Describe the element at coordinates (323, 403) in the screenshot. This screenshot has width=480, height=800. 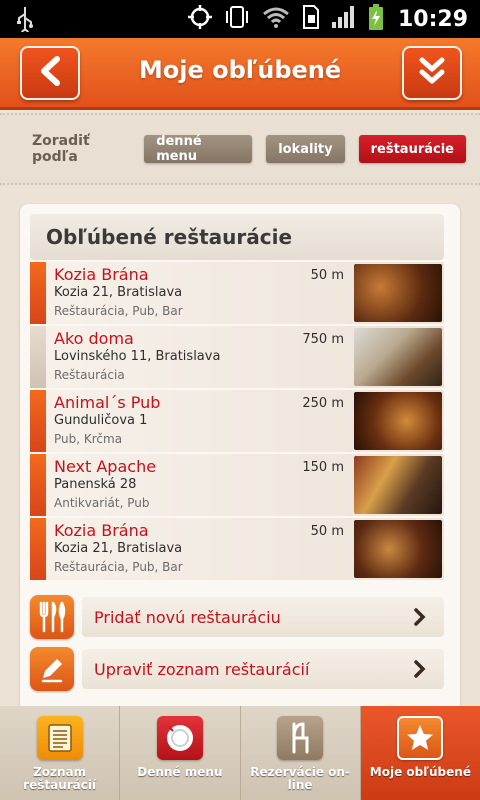
I see `restaurant-distance: 250 m` at that location.